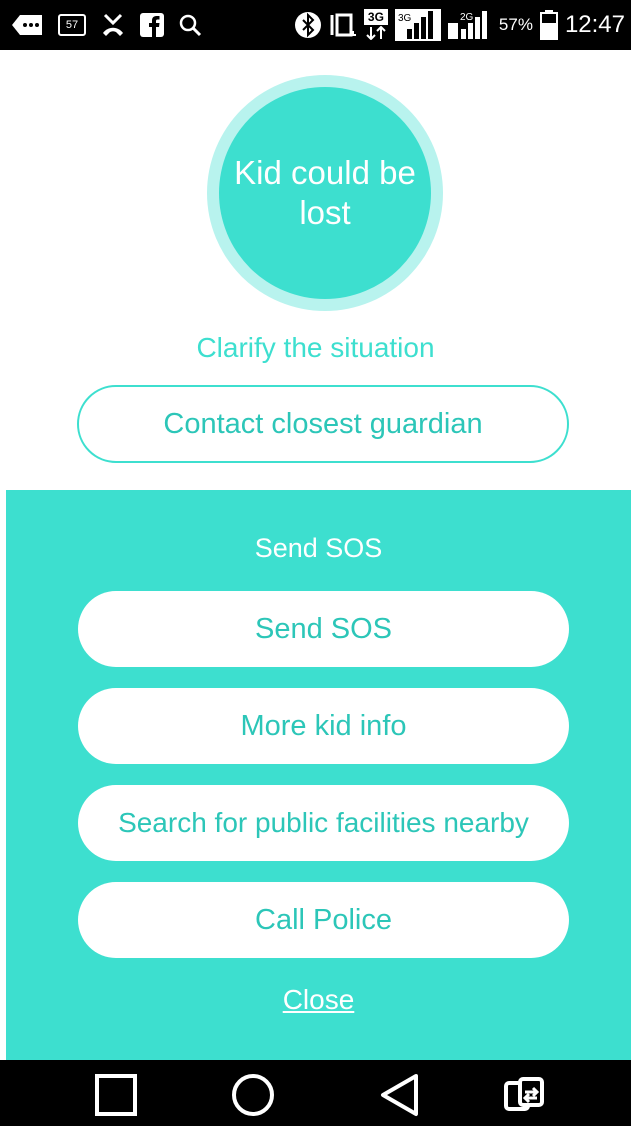 This screenshot has width=631, height=1126. What do you see at coordinates (113, 25) in the screenshot?
I see `missed-call-icon` at bounding box center [113, 25].